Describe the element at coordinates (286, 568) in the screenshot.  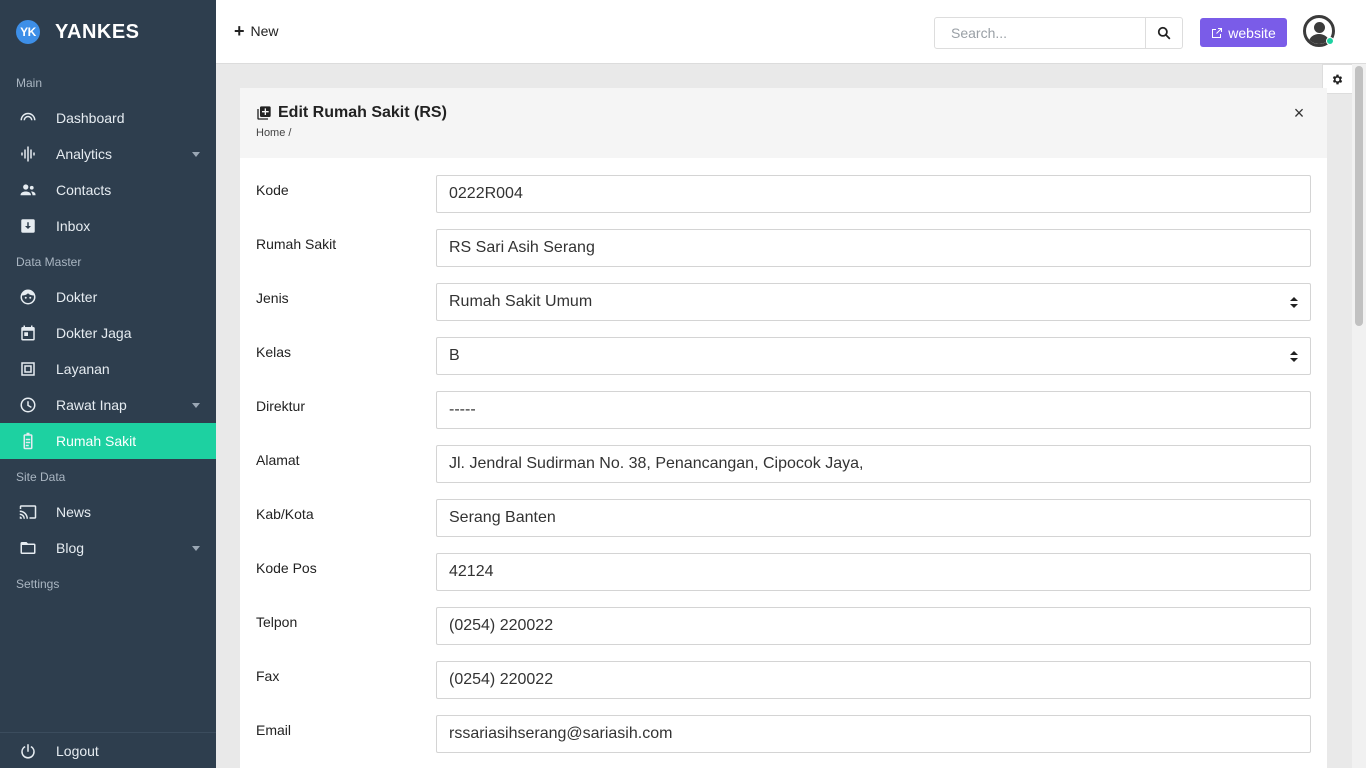
I see `field-label: Kode Pos` at that location.